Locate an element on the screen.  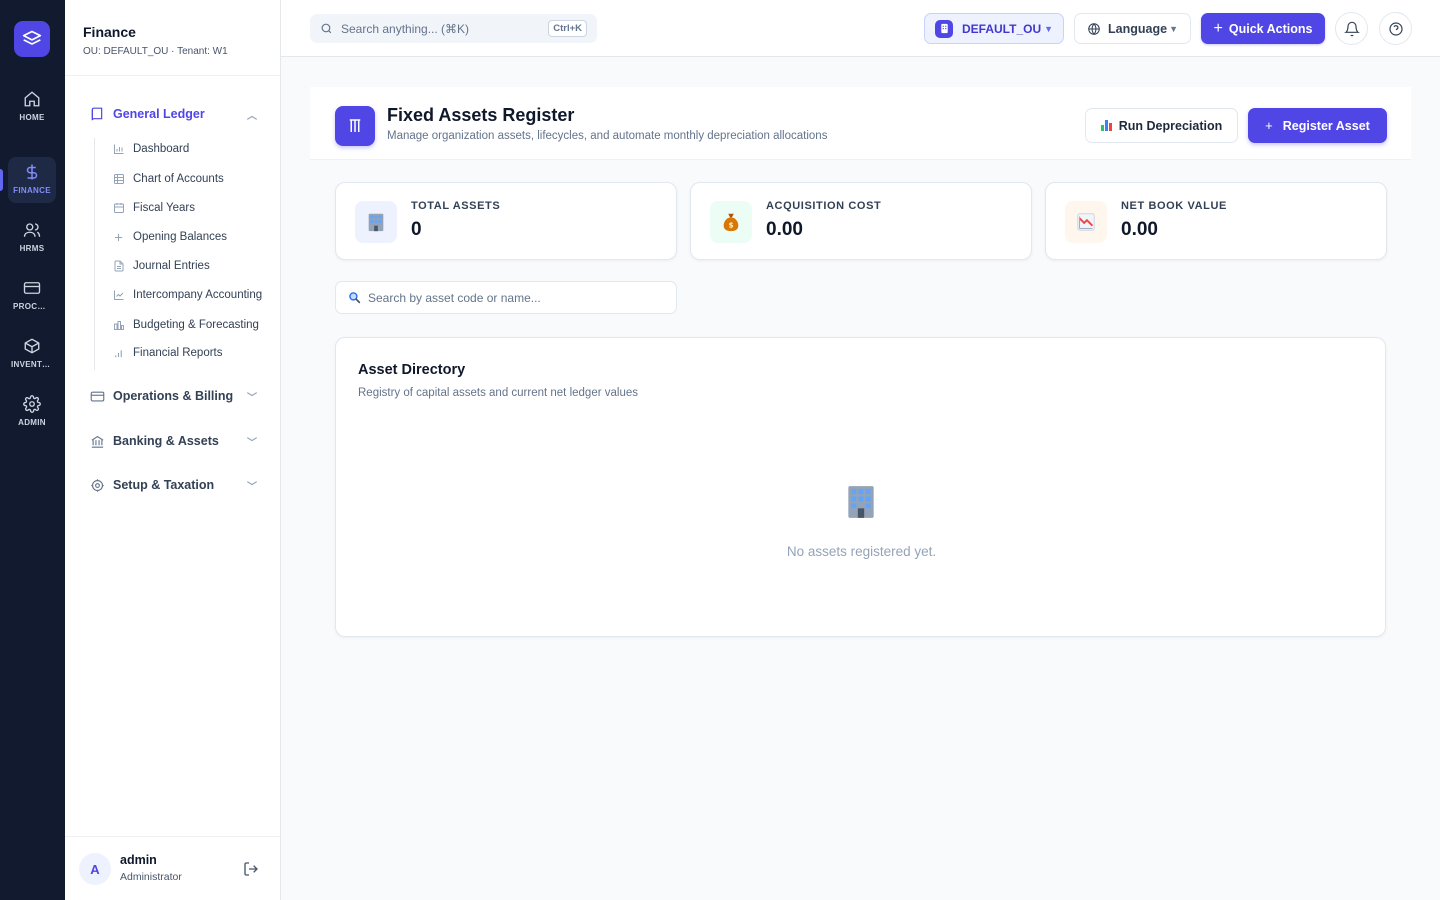
sidebar-item-opening-balances: Opening Balances is located at coordinates (192, 237).